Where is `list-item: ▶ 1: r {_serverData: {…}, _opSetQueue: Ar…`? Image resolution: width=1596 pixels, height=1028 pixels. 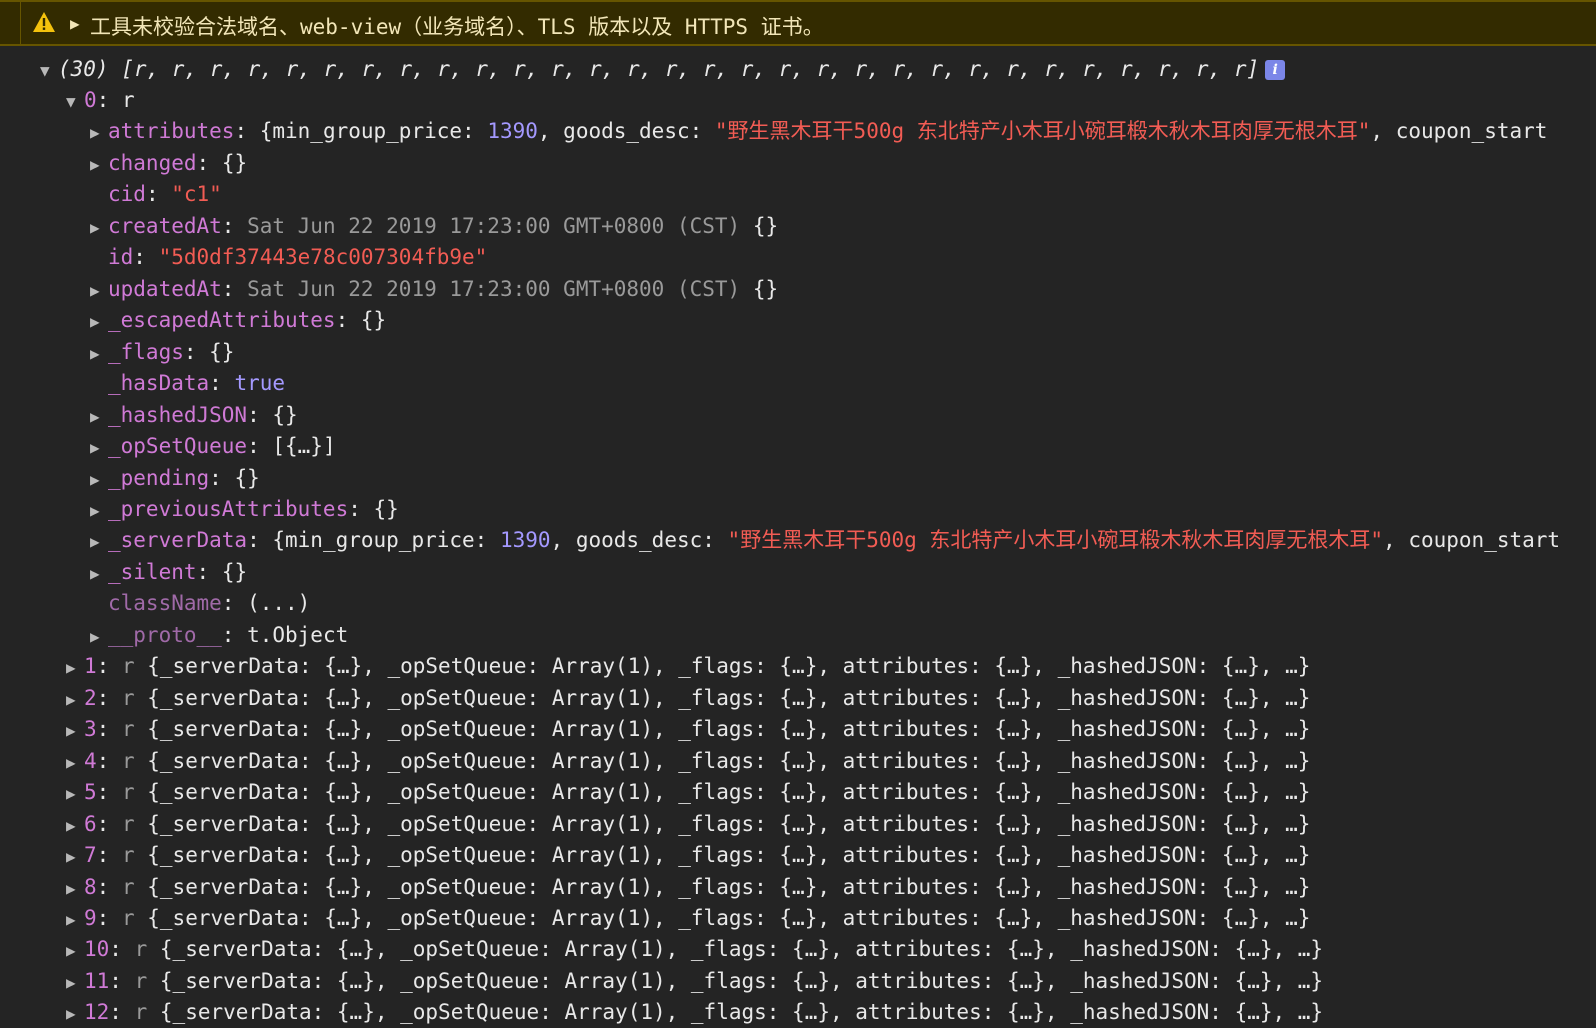
list-item: ▶ 1: r {_serverData: {…}, _opSetQueue: Ar… is located at coordinates (798, 666).